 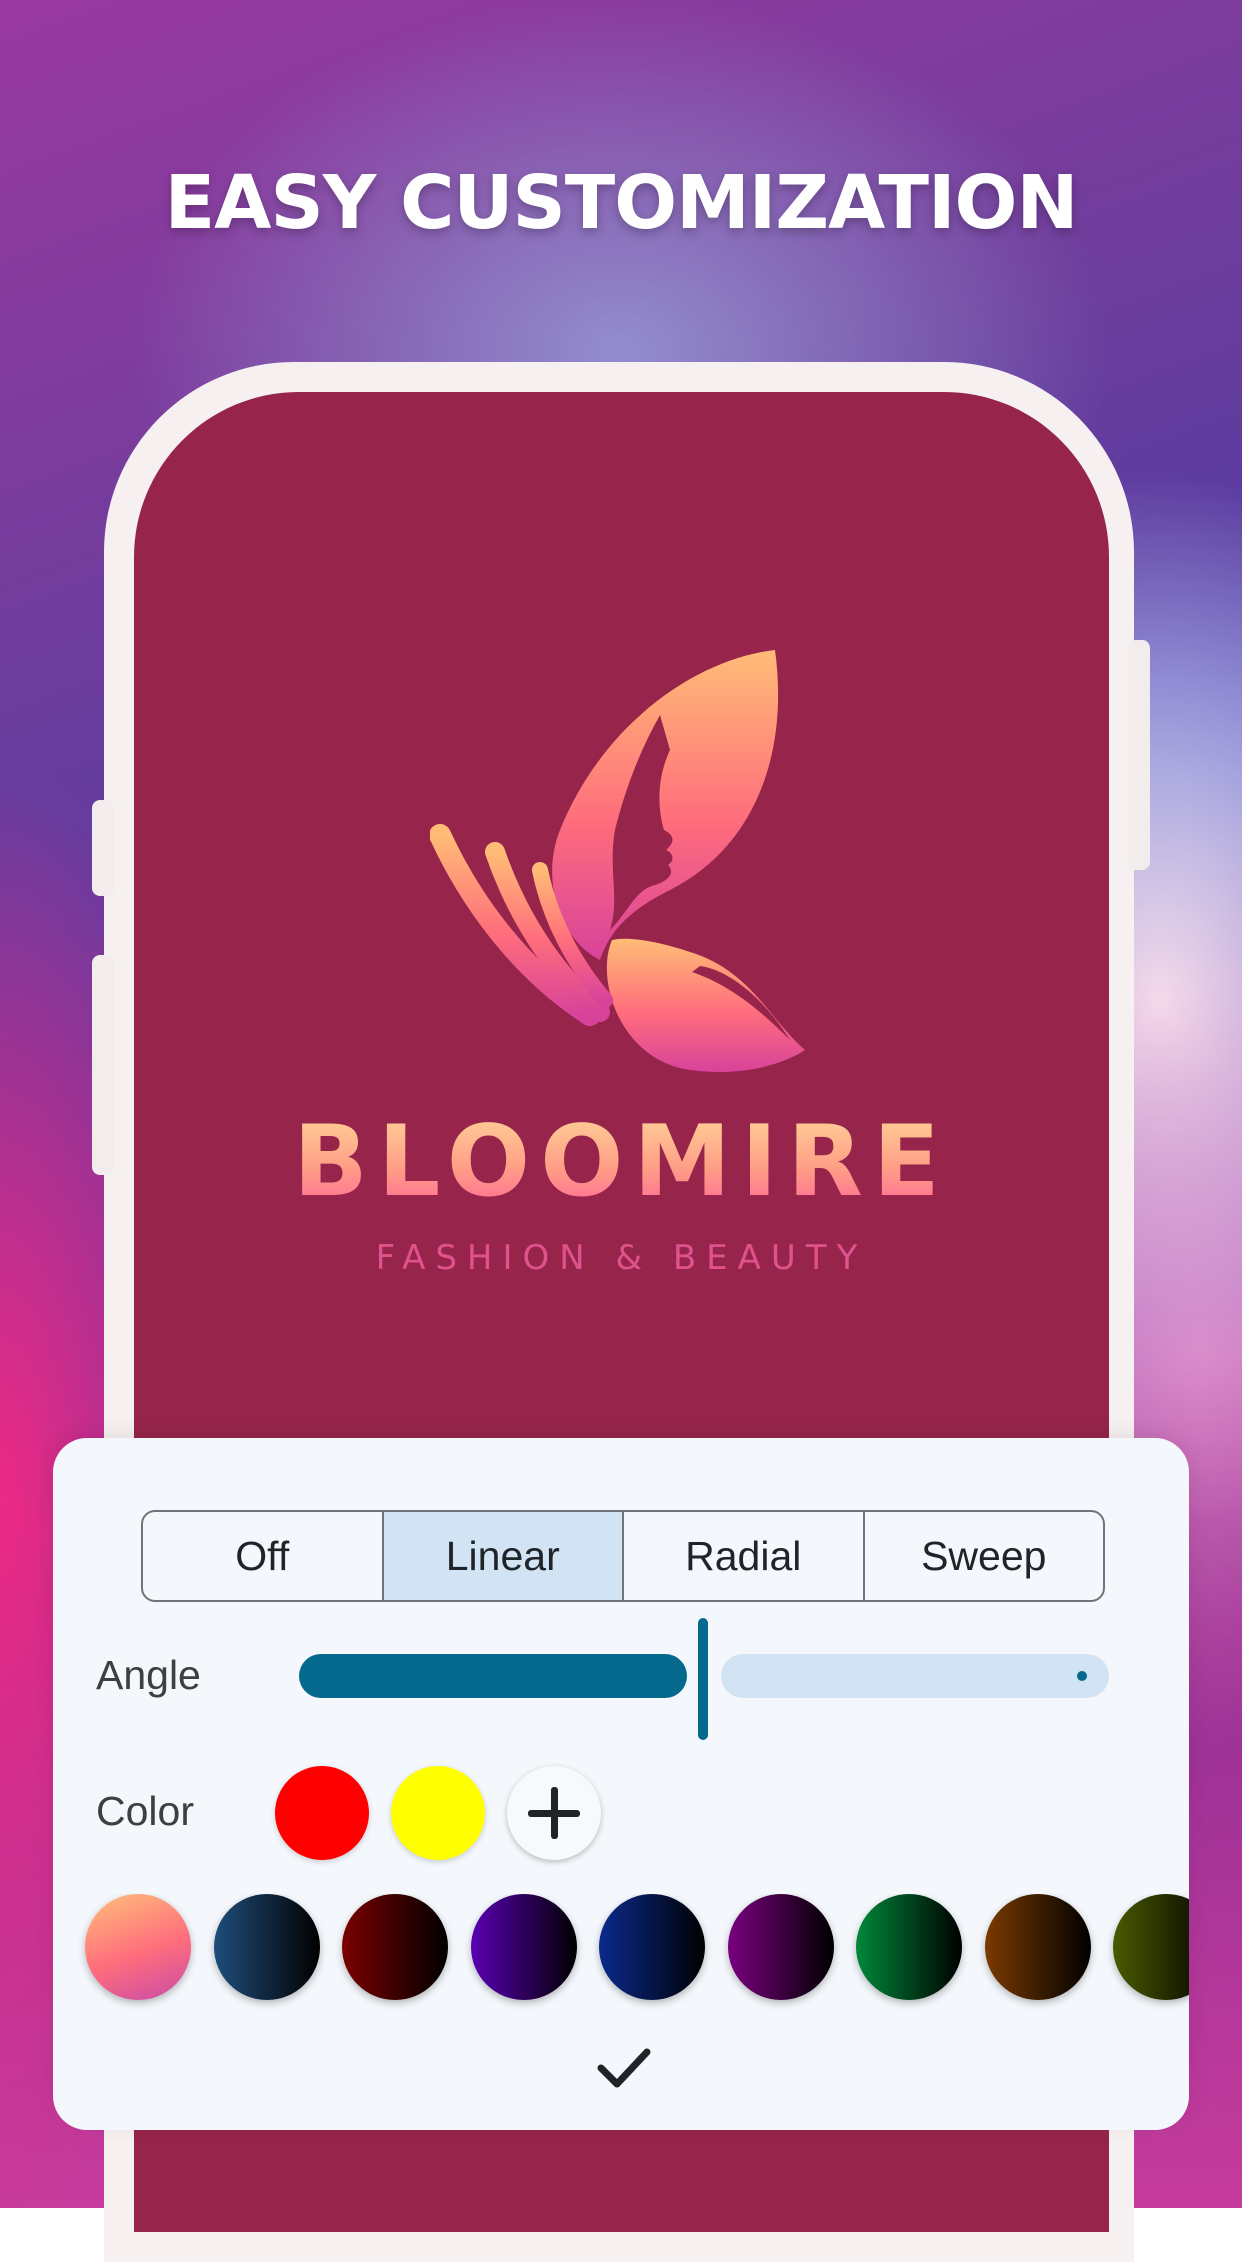 What do you see at coordinates (103, 1065) in the screenshot?
I see `phone-volume-down-button` at bounding box center [103, 1065].